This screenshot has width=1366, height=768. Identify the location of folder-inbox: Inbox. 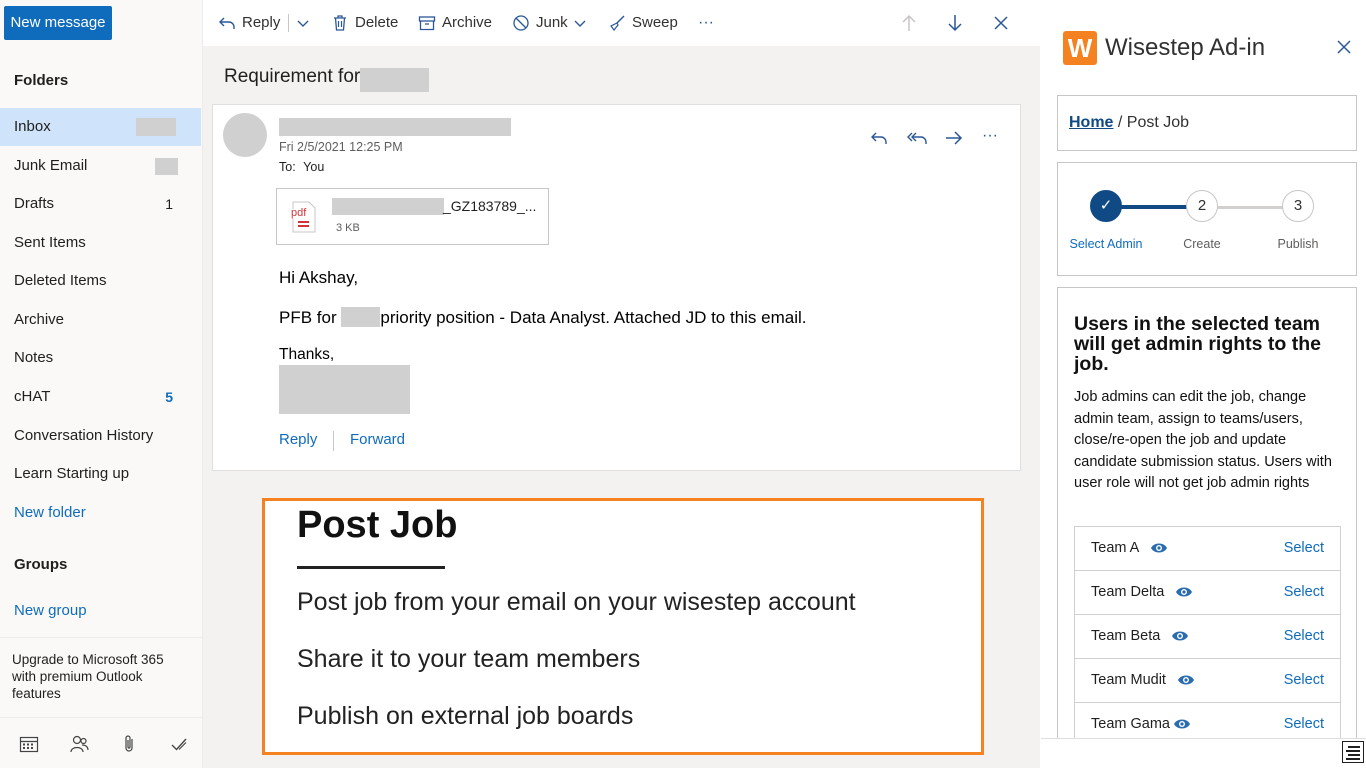
(100, 127).